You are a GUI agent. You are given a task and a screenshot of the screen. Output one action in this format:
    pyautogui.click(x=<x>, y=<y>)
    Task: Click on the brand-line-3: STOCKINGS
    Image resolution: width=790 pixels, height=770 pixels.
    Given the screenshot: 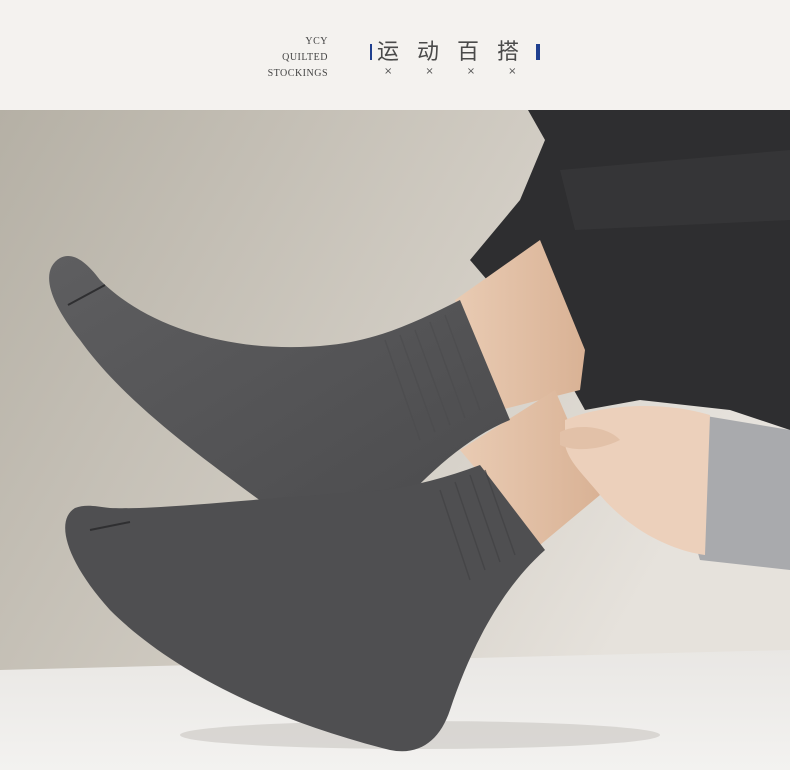 What is the action you would take?
    pyautogui.click(x=297, y=73)
    